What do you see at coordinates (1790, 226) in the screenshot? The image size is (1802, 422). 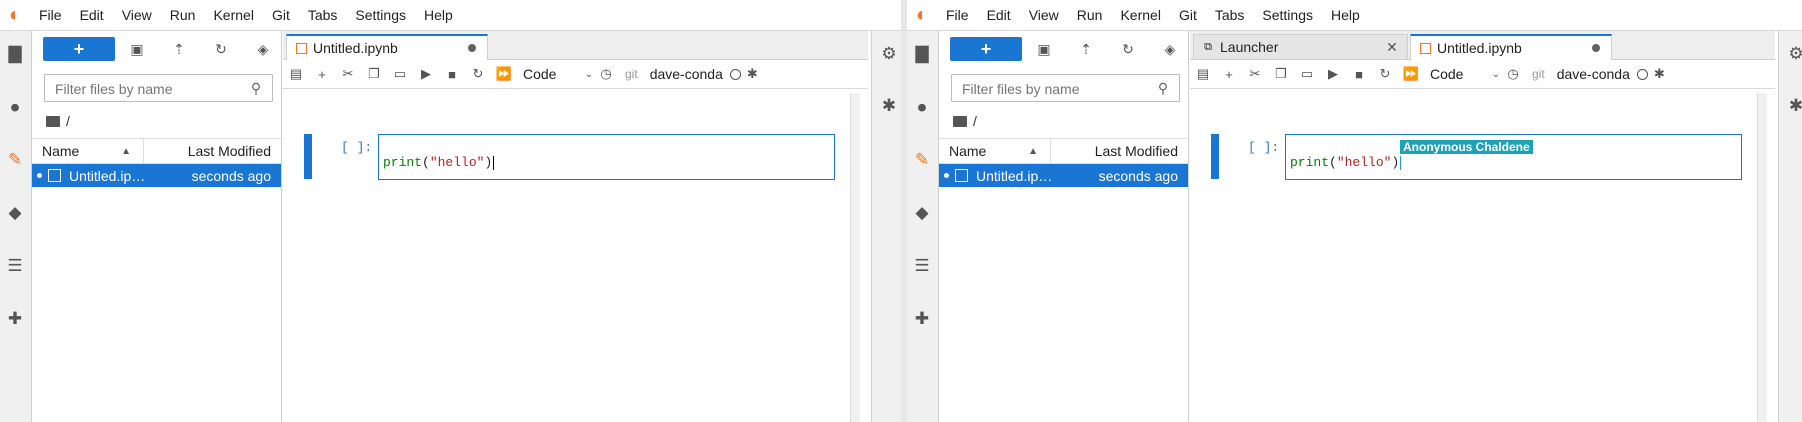 I see `right-activity-bar: ⚙ ✱` at bounding box center [1790, 226].